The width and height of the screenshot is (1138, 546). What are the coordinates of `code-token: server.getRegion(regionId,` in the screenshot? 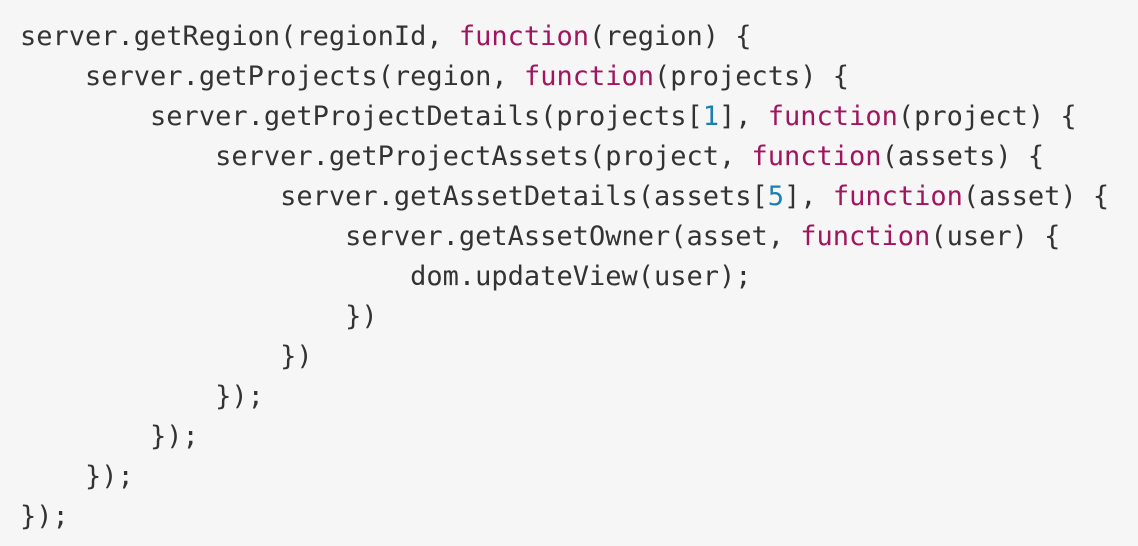 It's located at (239, 36).